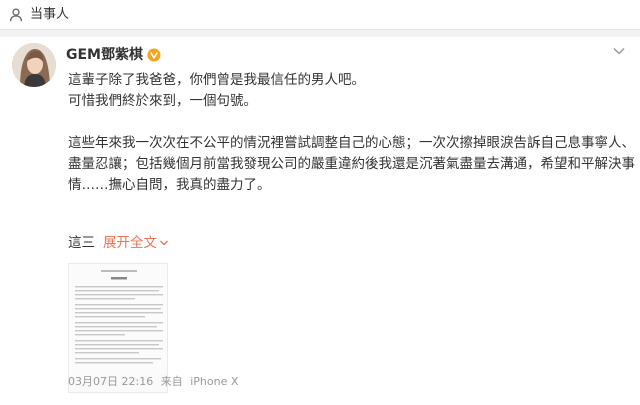 Image resolution: width=640 pixels, height=405 pixels. Describe the element at coordinates (104, 55) in the screenshot. I see `username: GEM鄧紫棋` at that location.